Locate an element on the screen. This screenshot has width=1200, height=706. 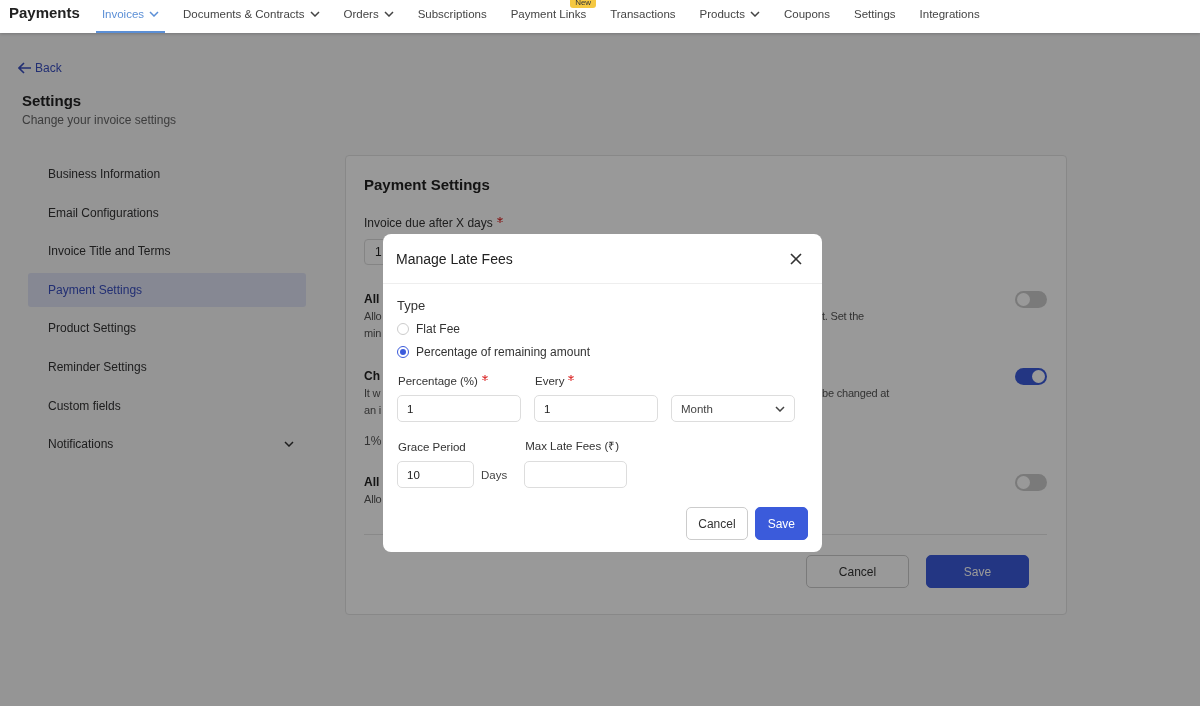
nav-tab: Subscriptions is located at coordinates (452, 16).